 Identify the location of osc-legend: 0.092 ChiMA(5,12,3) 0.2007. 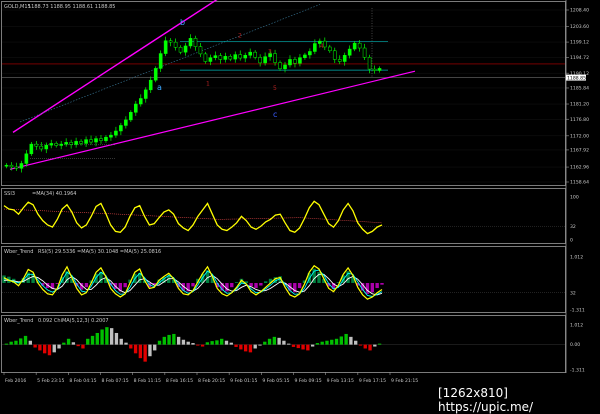
(73, 321).